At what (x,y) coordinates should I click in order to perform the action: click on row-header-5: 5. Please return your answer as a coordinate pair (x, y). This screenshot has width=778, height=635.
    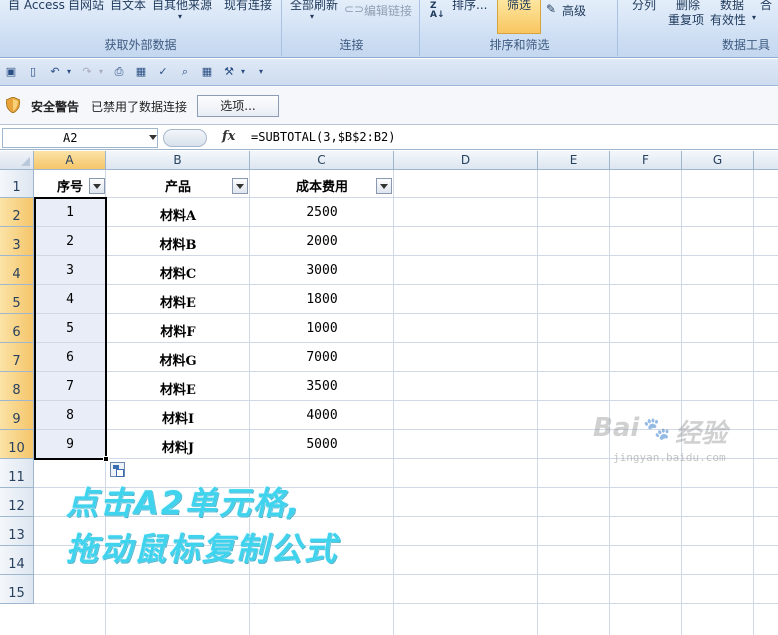
    Looking at the image, I should click on (17, 299).